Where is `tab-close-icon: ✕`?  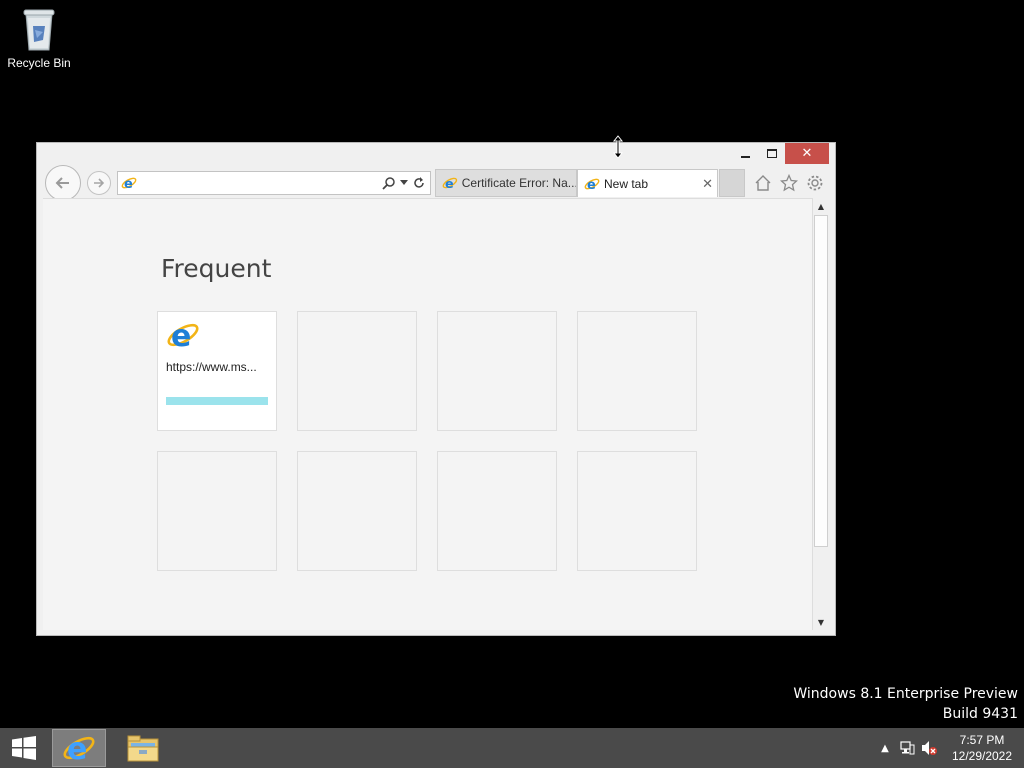 tab-close-icon: ✕ is located at coordinates (707, 184).